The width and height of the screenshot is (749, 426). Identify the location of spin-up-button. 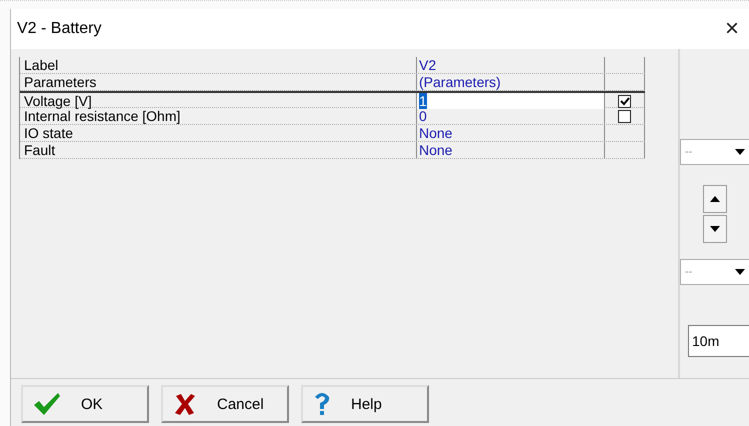
(715, 199).